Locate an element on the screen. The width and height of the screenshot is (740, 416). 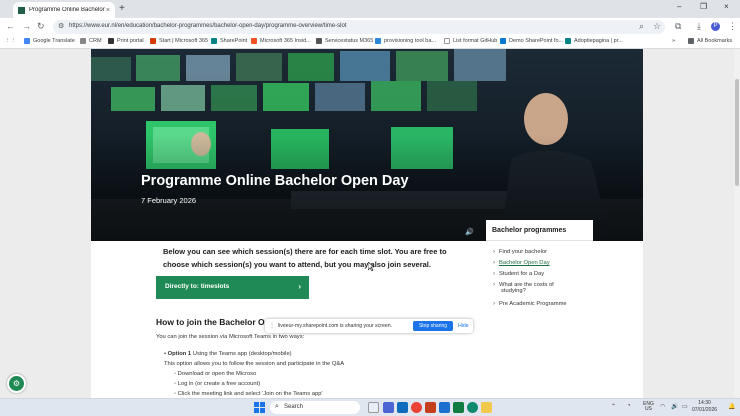
excel-icon is located at coordinates (458, 407).